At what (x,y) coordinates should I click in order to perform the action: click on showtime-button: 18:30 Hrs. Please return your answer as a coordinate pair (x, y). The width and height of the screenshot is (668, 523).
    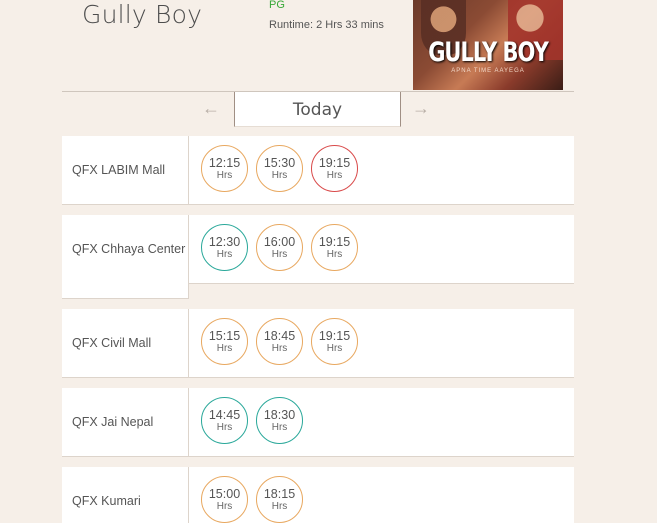
    Looking at the image, I should click on (279, 420).